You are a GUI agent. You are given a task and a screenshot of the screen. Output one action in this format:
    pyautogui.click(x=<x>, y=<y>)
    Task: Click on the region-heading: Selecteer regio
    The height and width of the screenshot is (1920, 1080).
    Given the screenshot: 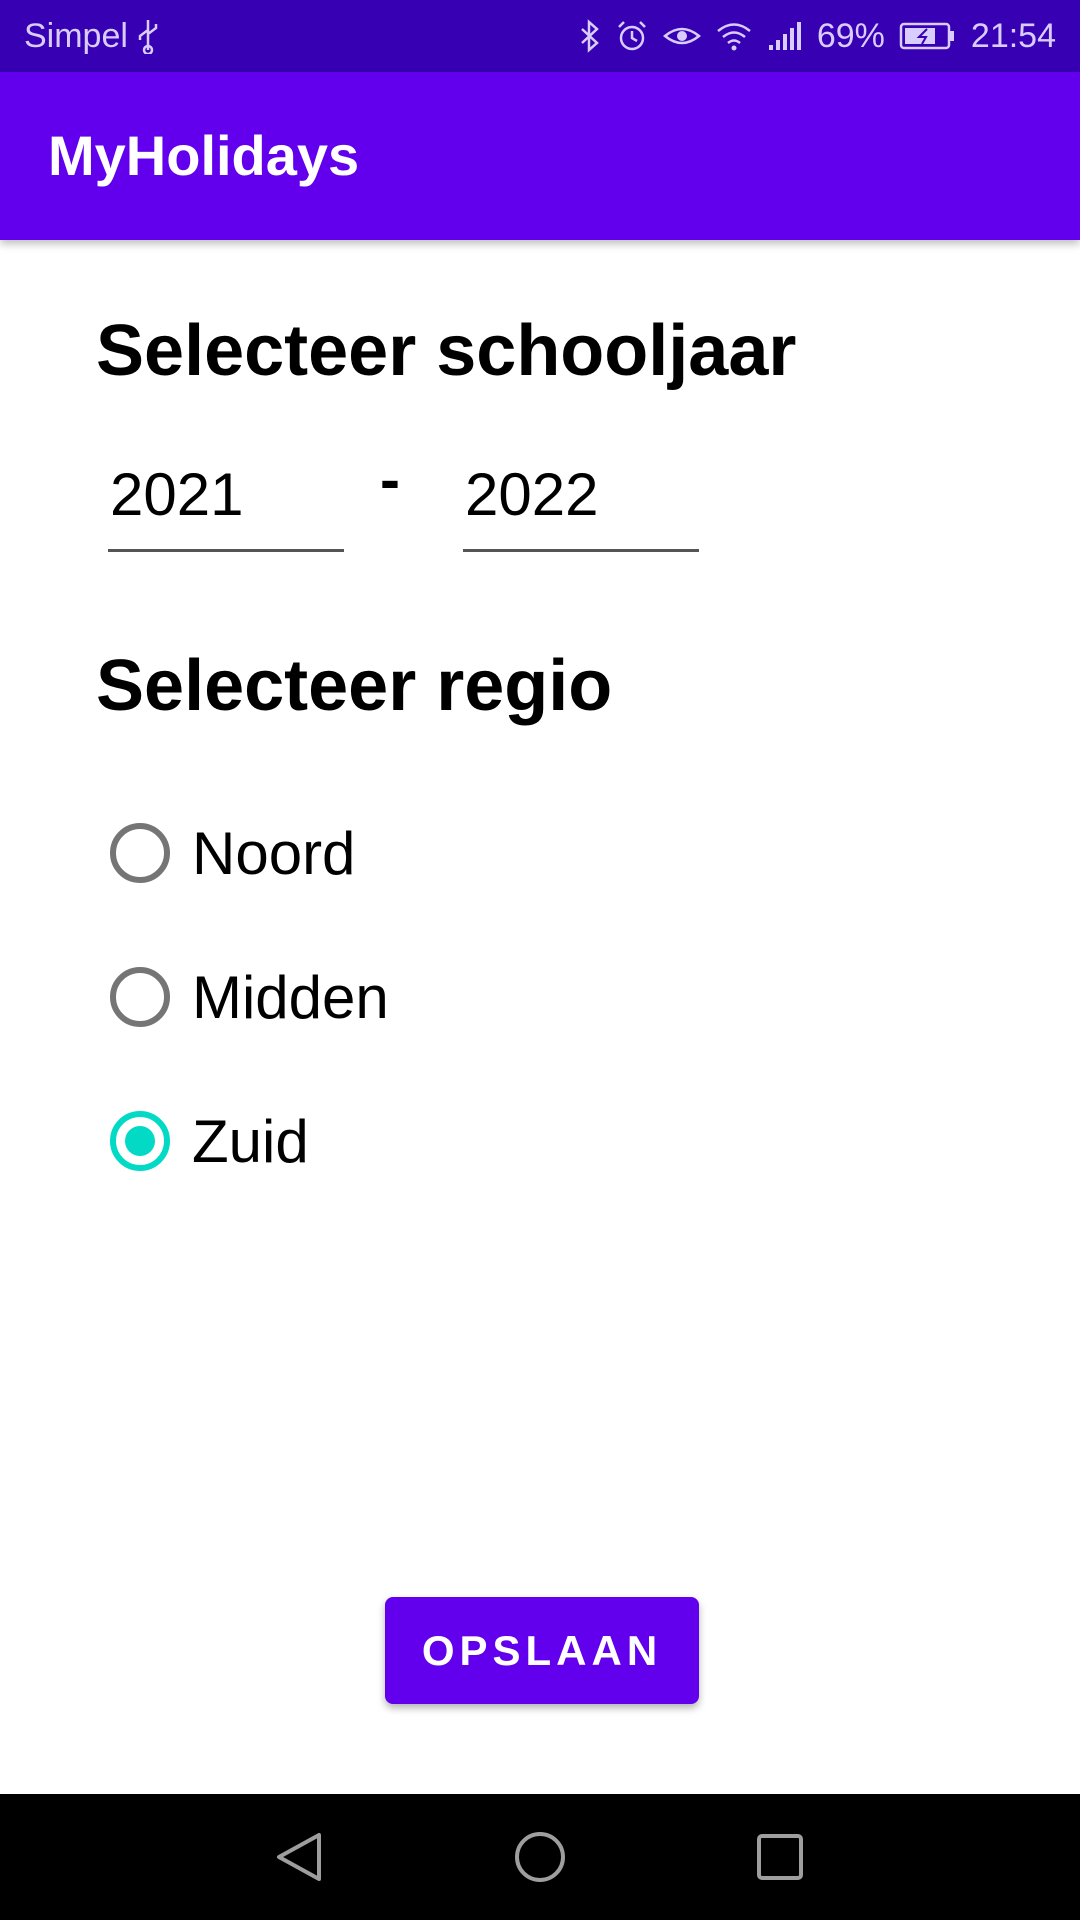 What is the action you would take?
    pyautogui.click(x=354, y=686)
    